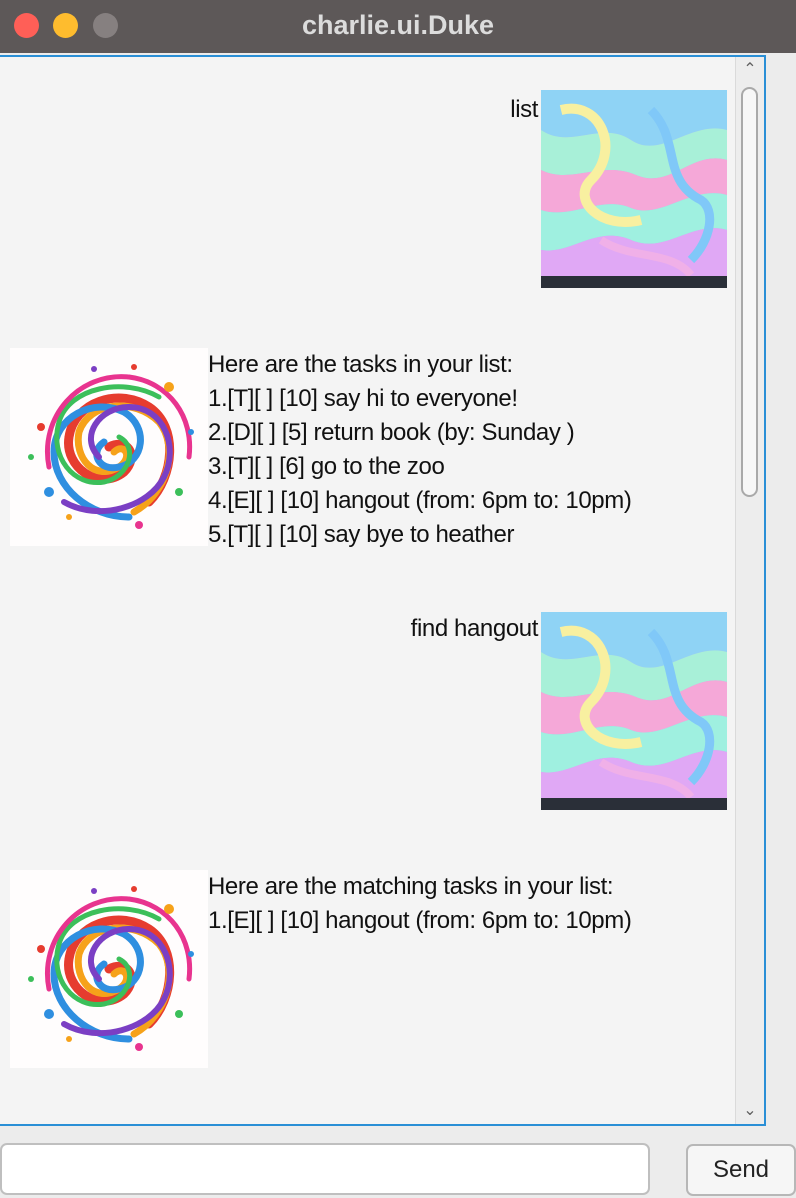 The width and height of the screenshot is (796, 1198). Describe the element at coordinates (749, 292) in the screenshot. I see `scrollbar-thumb` at that location.